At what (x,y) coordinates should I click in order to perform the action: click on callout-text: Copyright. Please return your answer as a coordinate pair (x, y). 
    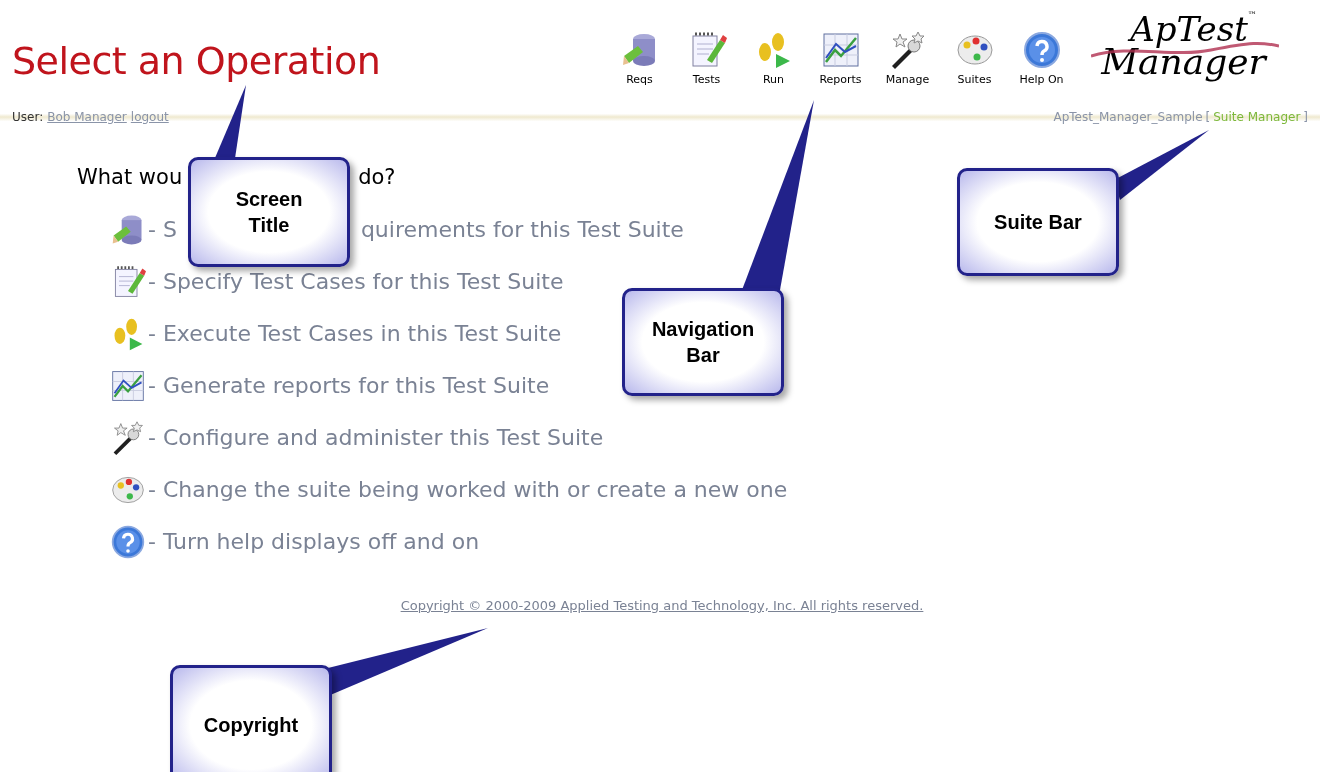
    Looking at the image, I should click on (251, 725).